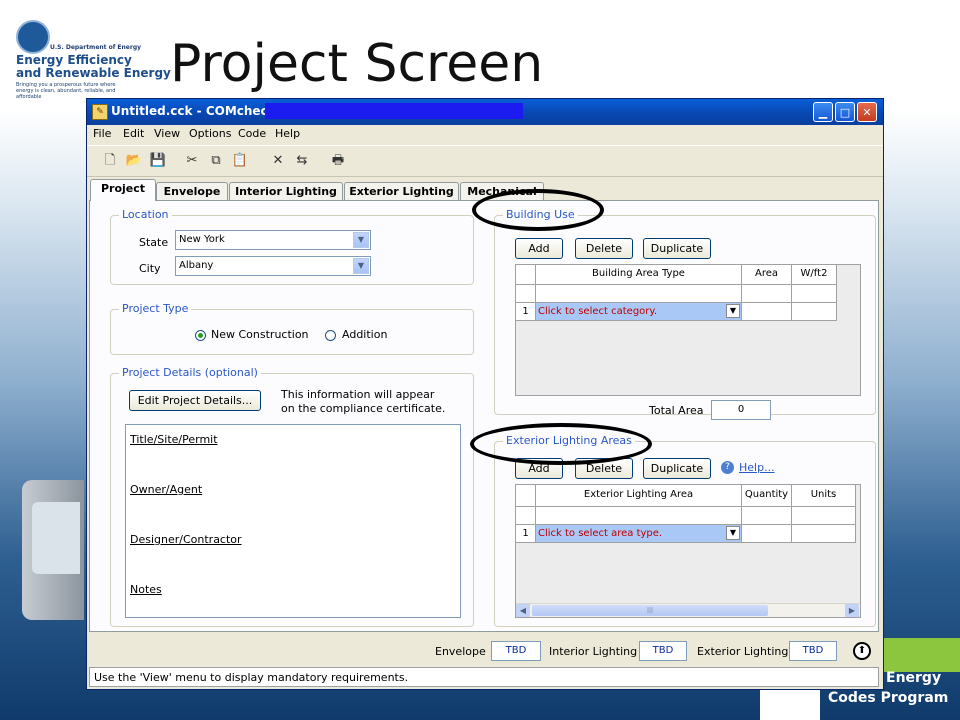 The width and height of the screenshot is (960, 720). I want to click on menu-view: View, so click(167, 133).